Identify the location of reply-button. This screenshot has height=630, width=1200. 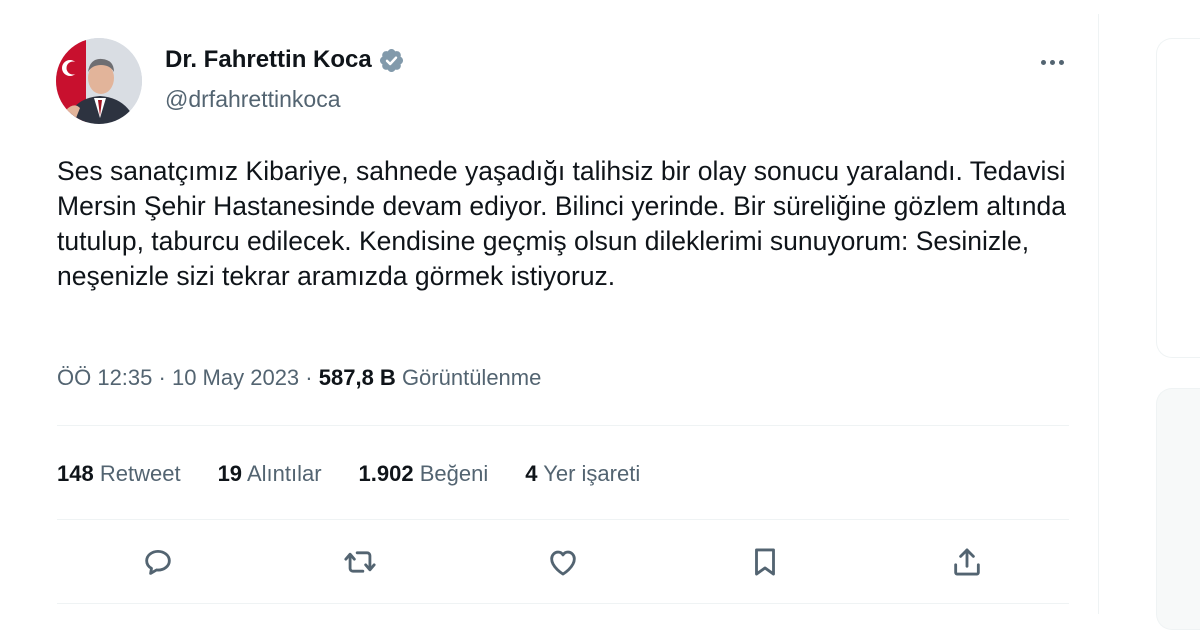
(158, 562).